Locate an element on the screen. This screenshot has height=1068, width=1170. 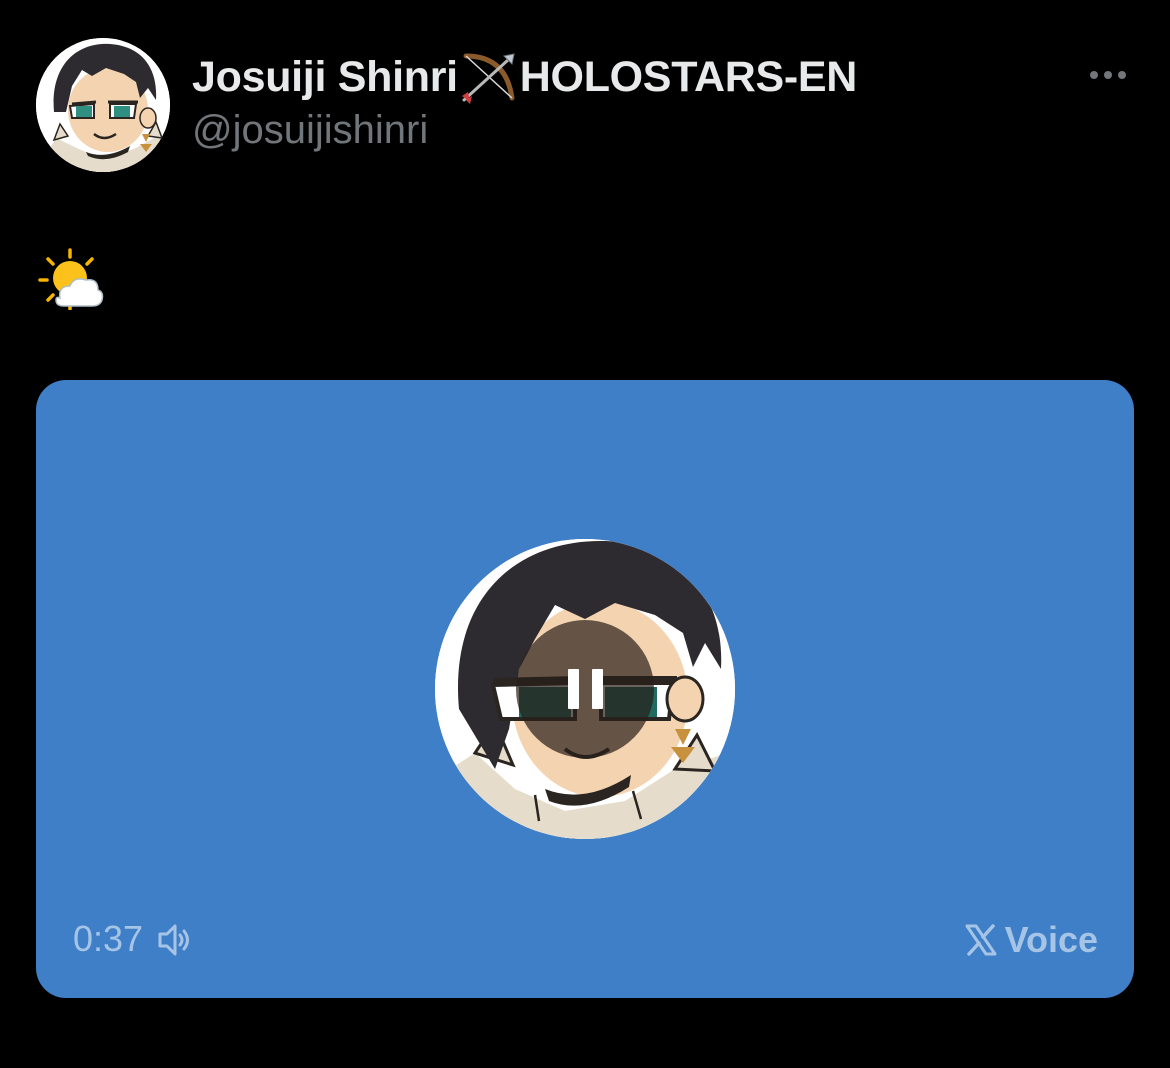
bow-and-arrow-icon is located at coordinates (489, 77).